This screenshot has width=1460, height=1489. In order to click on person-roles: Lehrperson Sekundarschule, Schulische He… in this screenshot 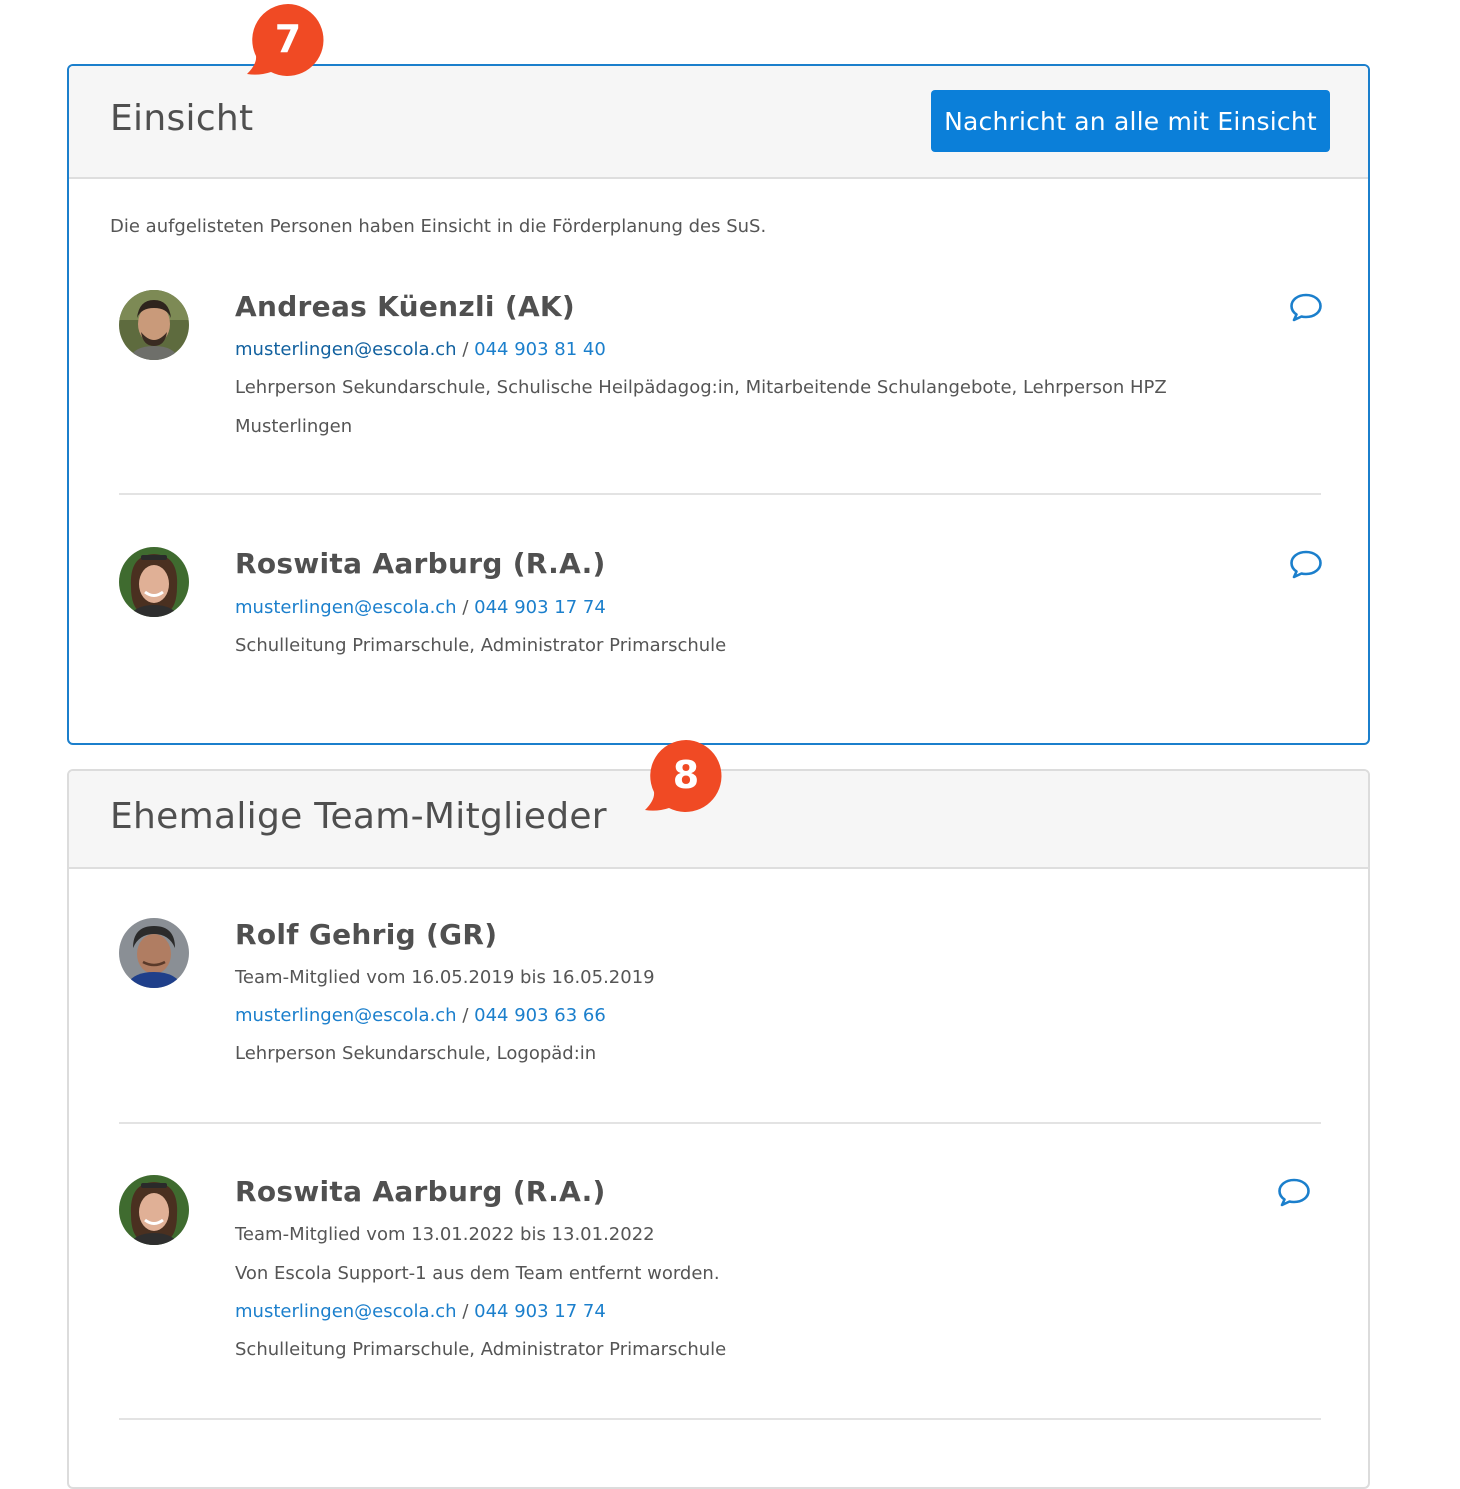, I will do `click(701, 407)`.